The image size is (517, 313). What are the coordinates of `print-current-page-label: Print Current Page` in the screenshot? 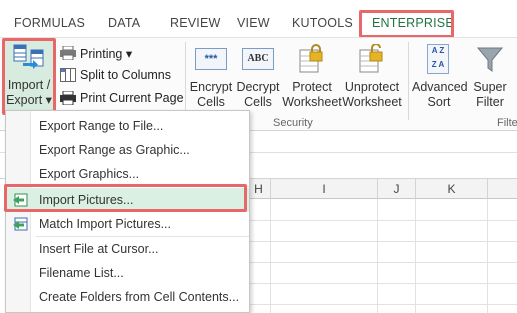 It's located at (132, 98).